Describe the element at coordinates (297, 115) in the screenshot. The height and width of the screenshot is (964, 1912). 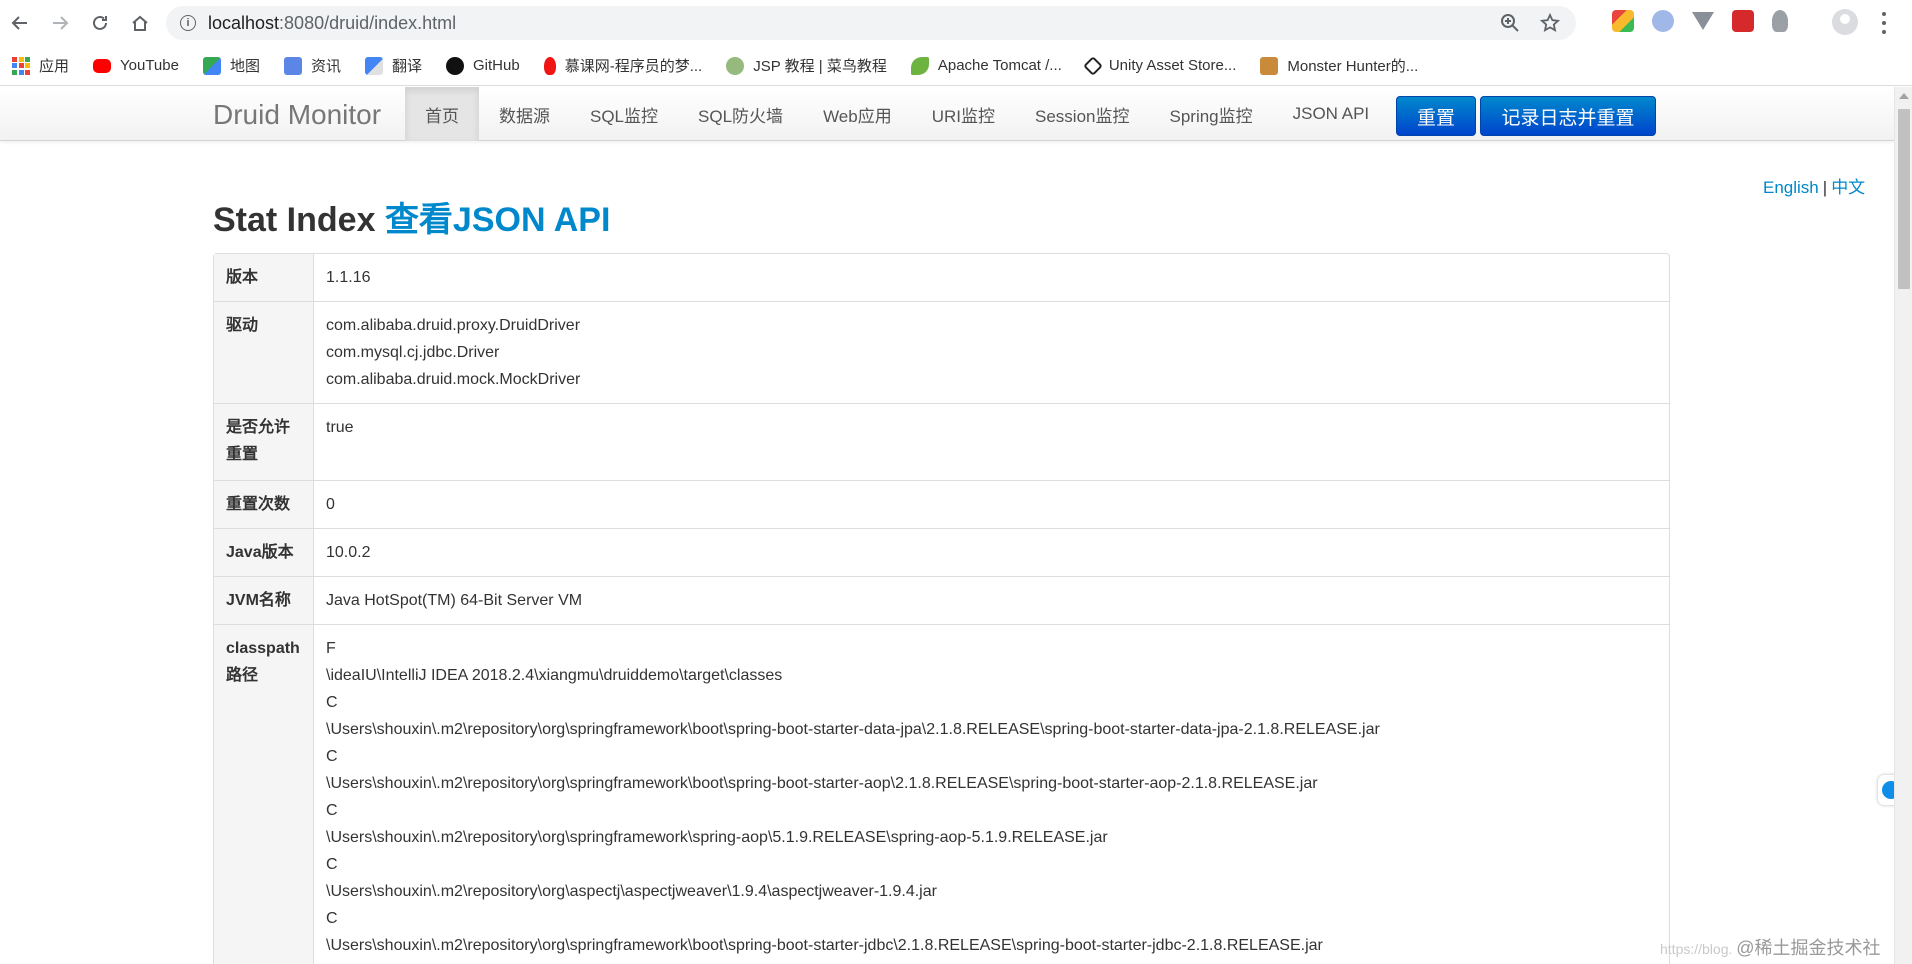
I see `brand-title: Druid Monitor` at that location.